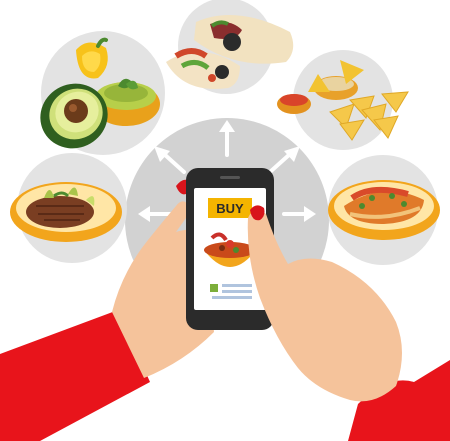 This screenshot has height=441, width=450. Describe the element at coordinates (214, 288) in the screenshot. I see `product-thumbnail` at that location.